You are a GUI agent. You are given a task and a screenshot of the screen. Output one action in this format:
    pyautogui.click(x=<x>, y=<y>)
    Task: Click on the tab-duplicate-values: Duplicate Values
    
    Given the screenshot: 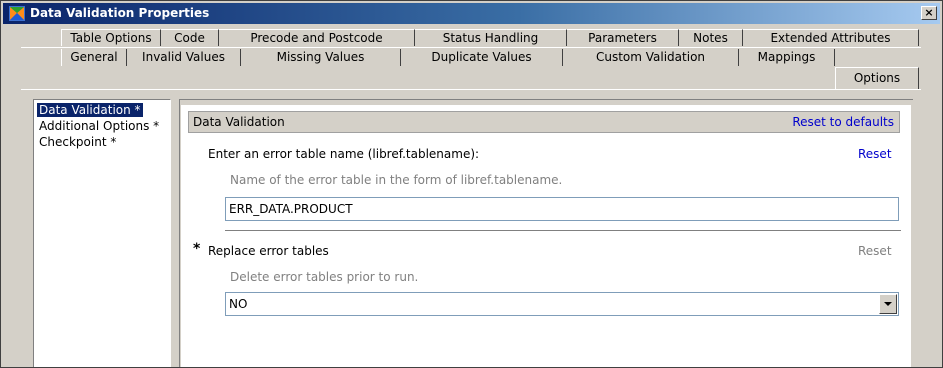 What is the action you would take?
    pyautogui.click(x=482, y=57)
    